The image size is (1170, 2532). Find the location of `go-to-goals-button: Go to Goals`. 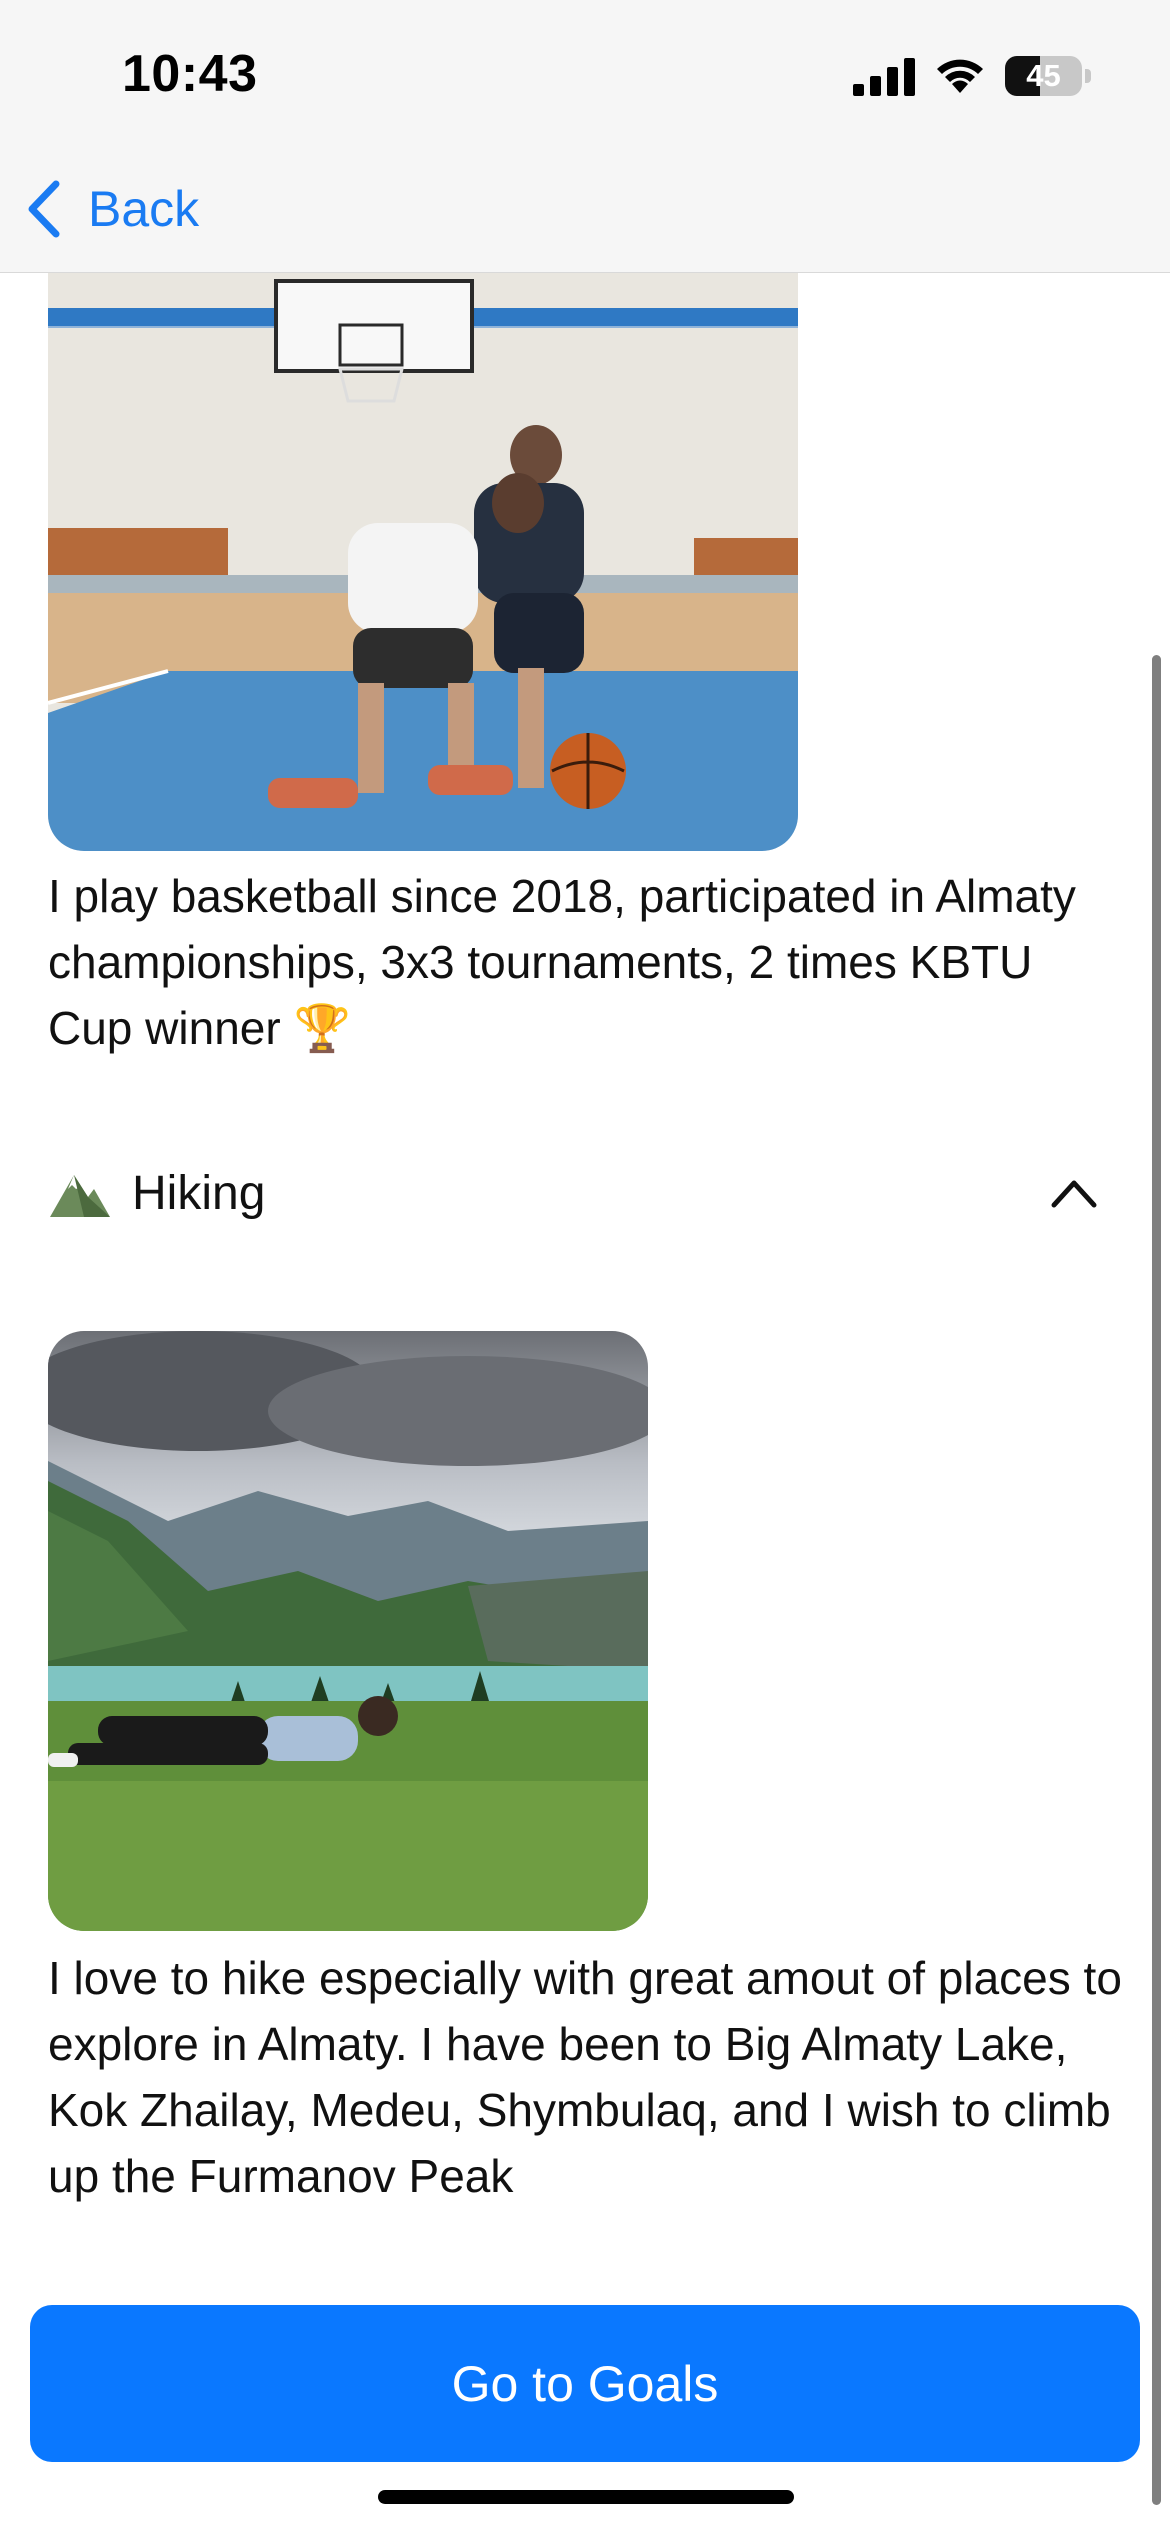

go-to-goals-button: Go to Goals is located at coordinates (585, 2383).